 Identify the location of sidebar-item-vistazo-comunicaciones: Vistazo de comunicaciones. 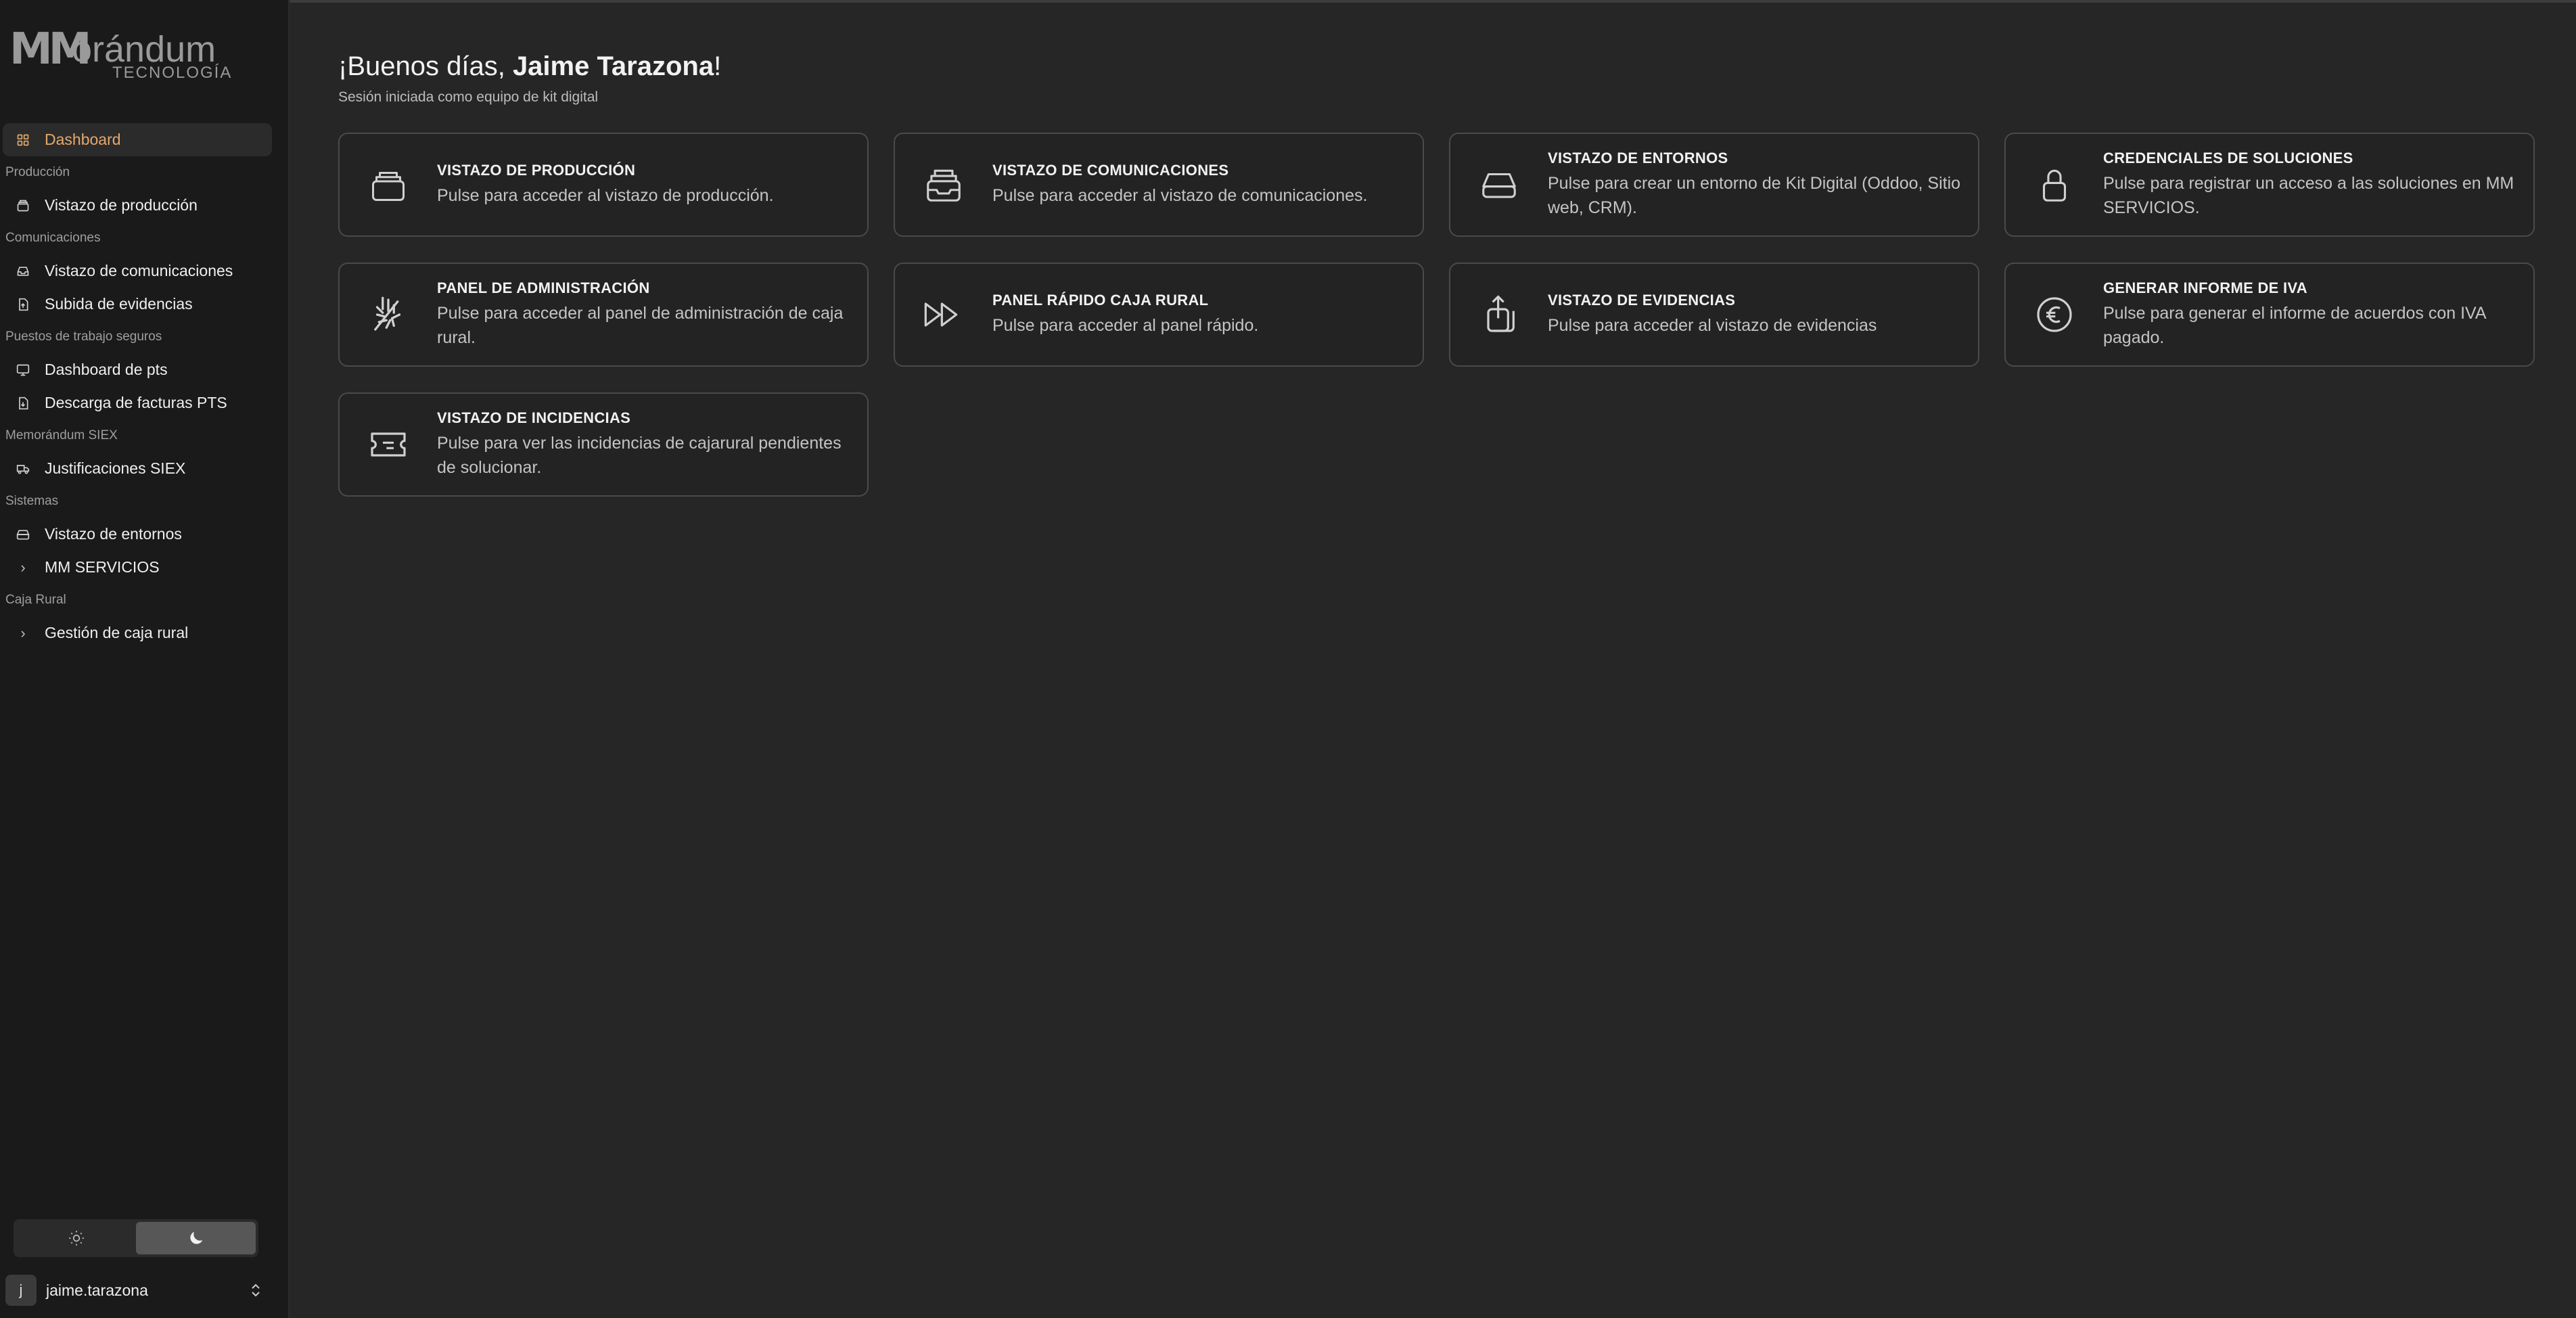
(137, 271).